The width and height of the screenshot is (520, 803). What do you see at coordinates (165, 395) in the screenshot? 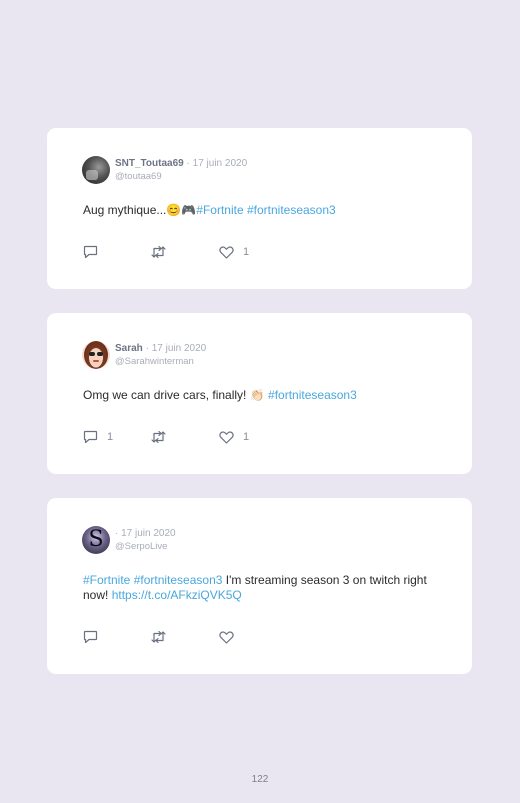
I see `tweet-text-segment: Omg we can drive cars, finally!` at bounding box center [165, 395].